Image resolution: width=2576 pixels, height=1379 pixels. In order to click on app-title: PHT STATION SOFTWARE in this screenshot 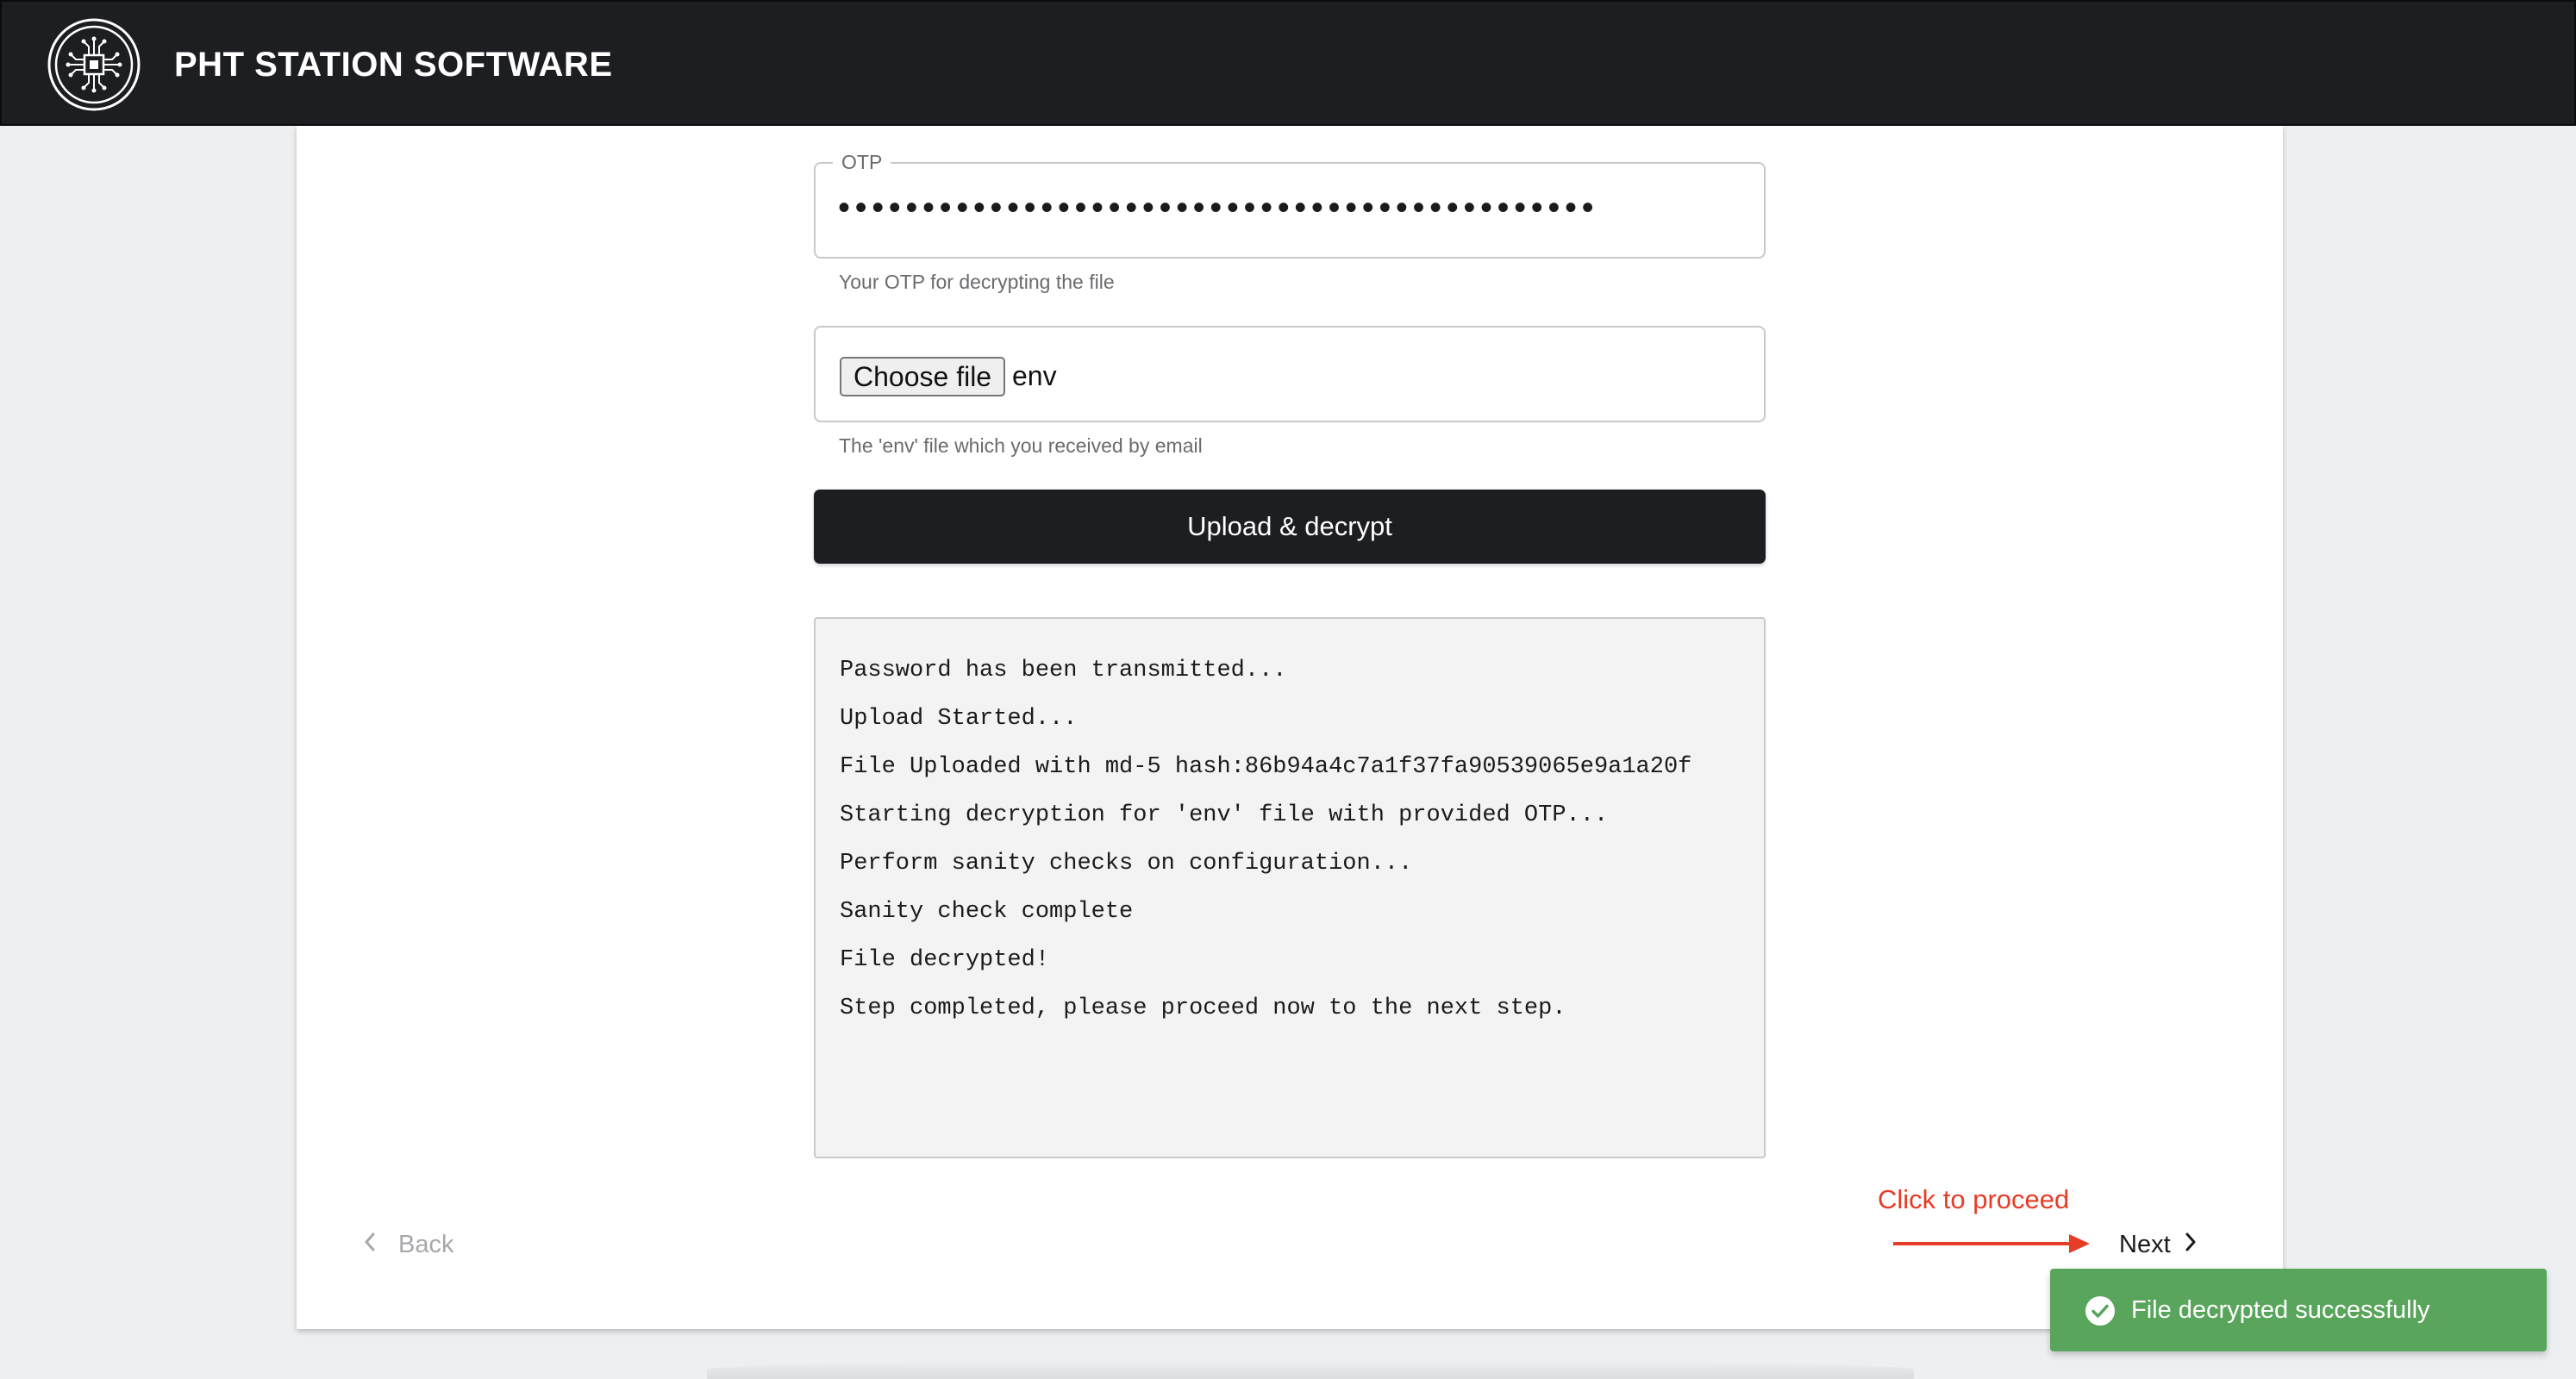, I will do `click(393, 65)`.